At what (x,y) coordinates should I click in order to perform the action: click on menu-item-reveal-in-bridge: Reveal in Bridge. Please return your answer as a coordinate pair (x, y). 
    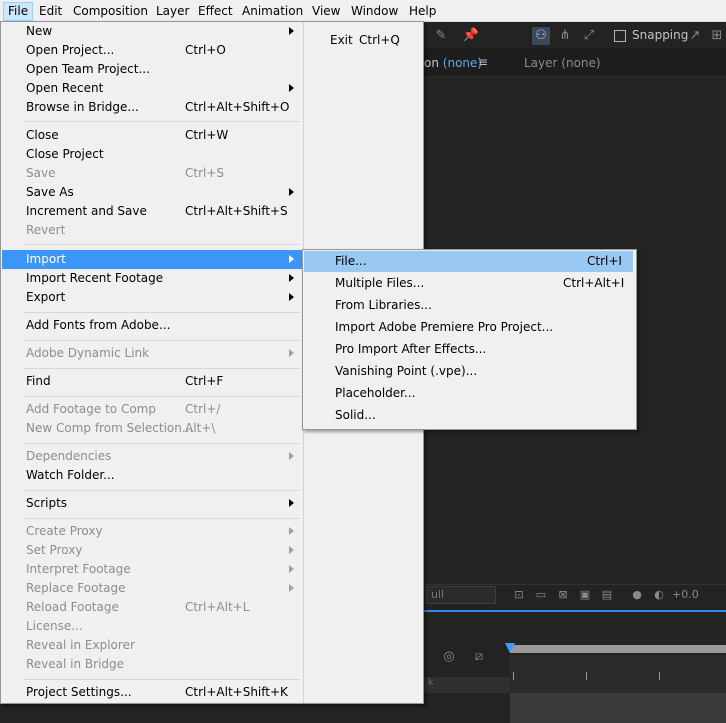
    Looking at the image, I should click on (211, 664).